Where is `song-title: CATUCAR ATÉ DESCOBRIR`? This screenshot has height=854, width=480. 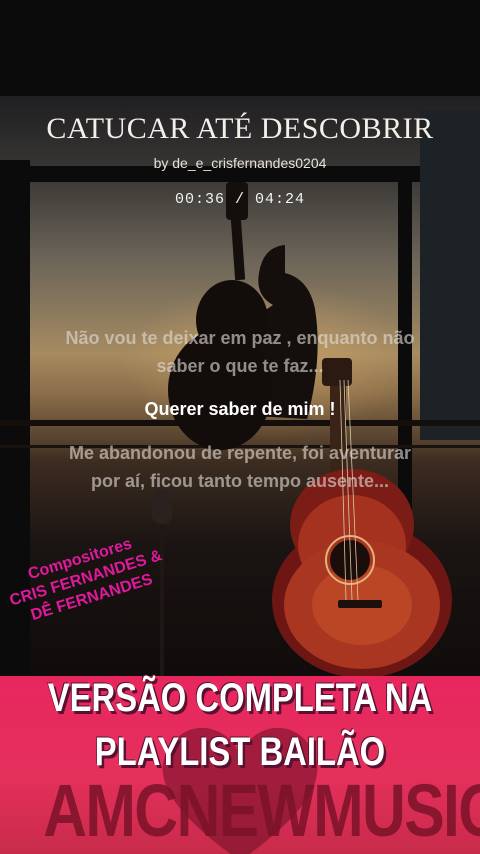
song-title: CATUCAR ATÉ DESCOBRIR is located at coordinates (240, 128).